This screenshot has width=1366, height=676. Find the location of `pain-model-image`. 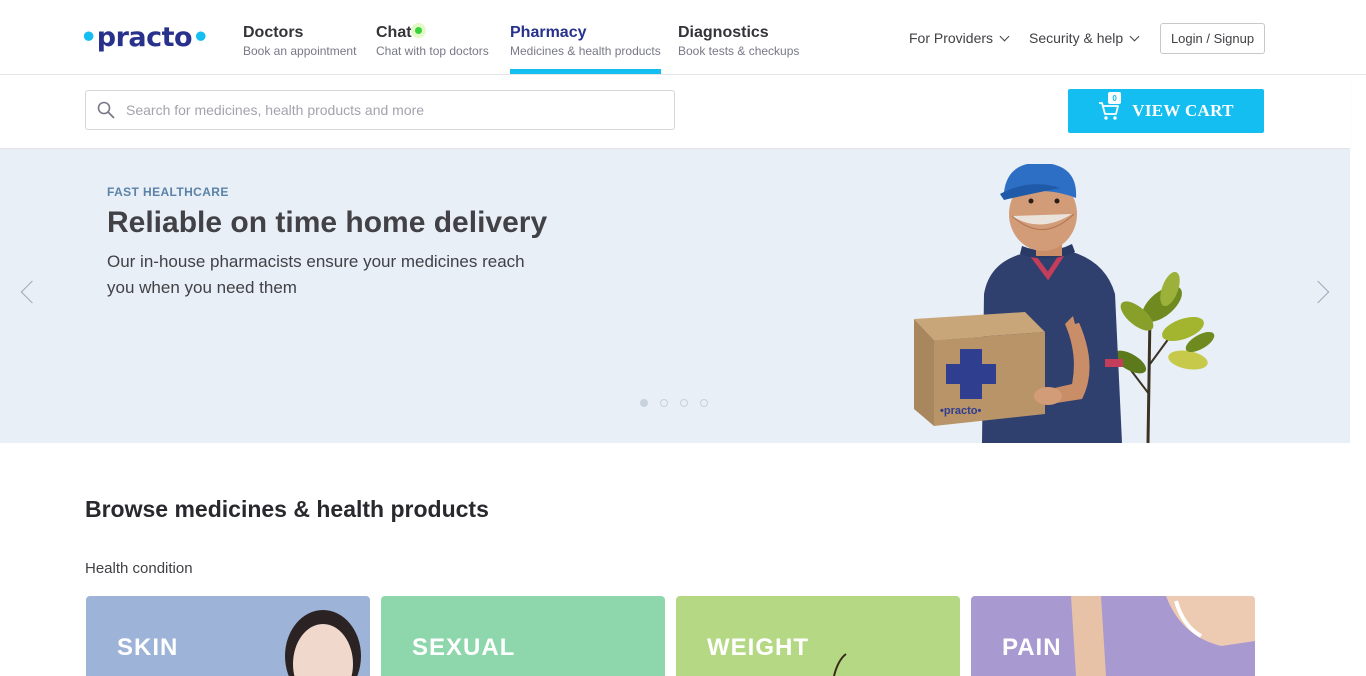

pain-model-image is located at coordinates (1163, 636).